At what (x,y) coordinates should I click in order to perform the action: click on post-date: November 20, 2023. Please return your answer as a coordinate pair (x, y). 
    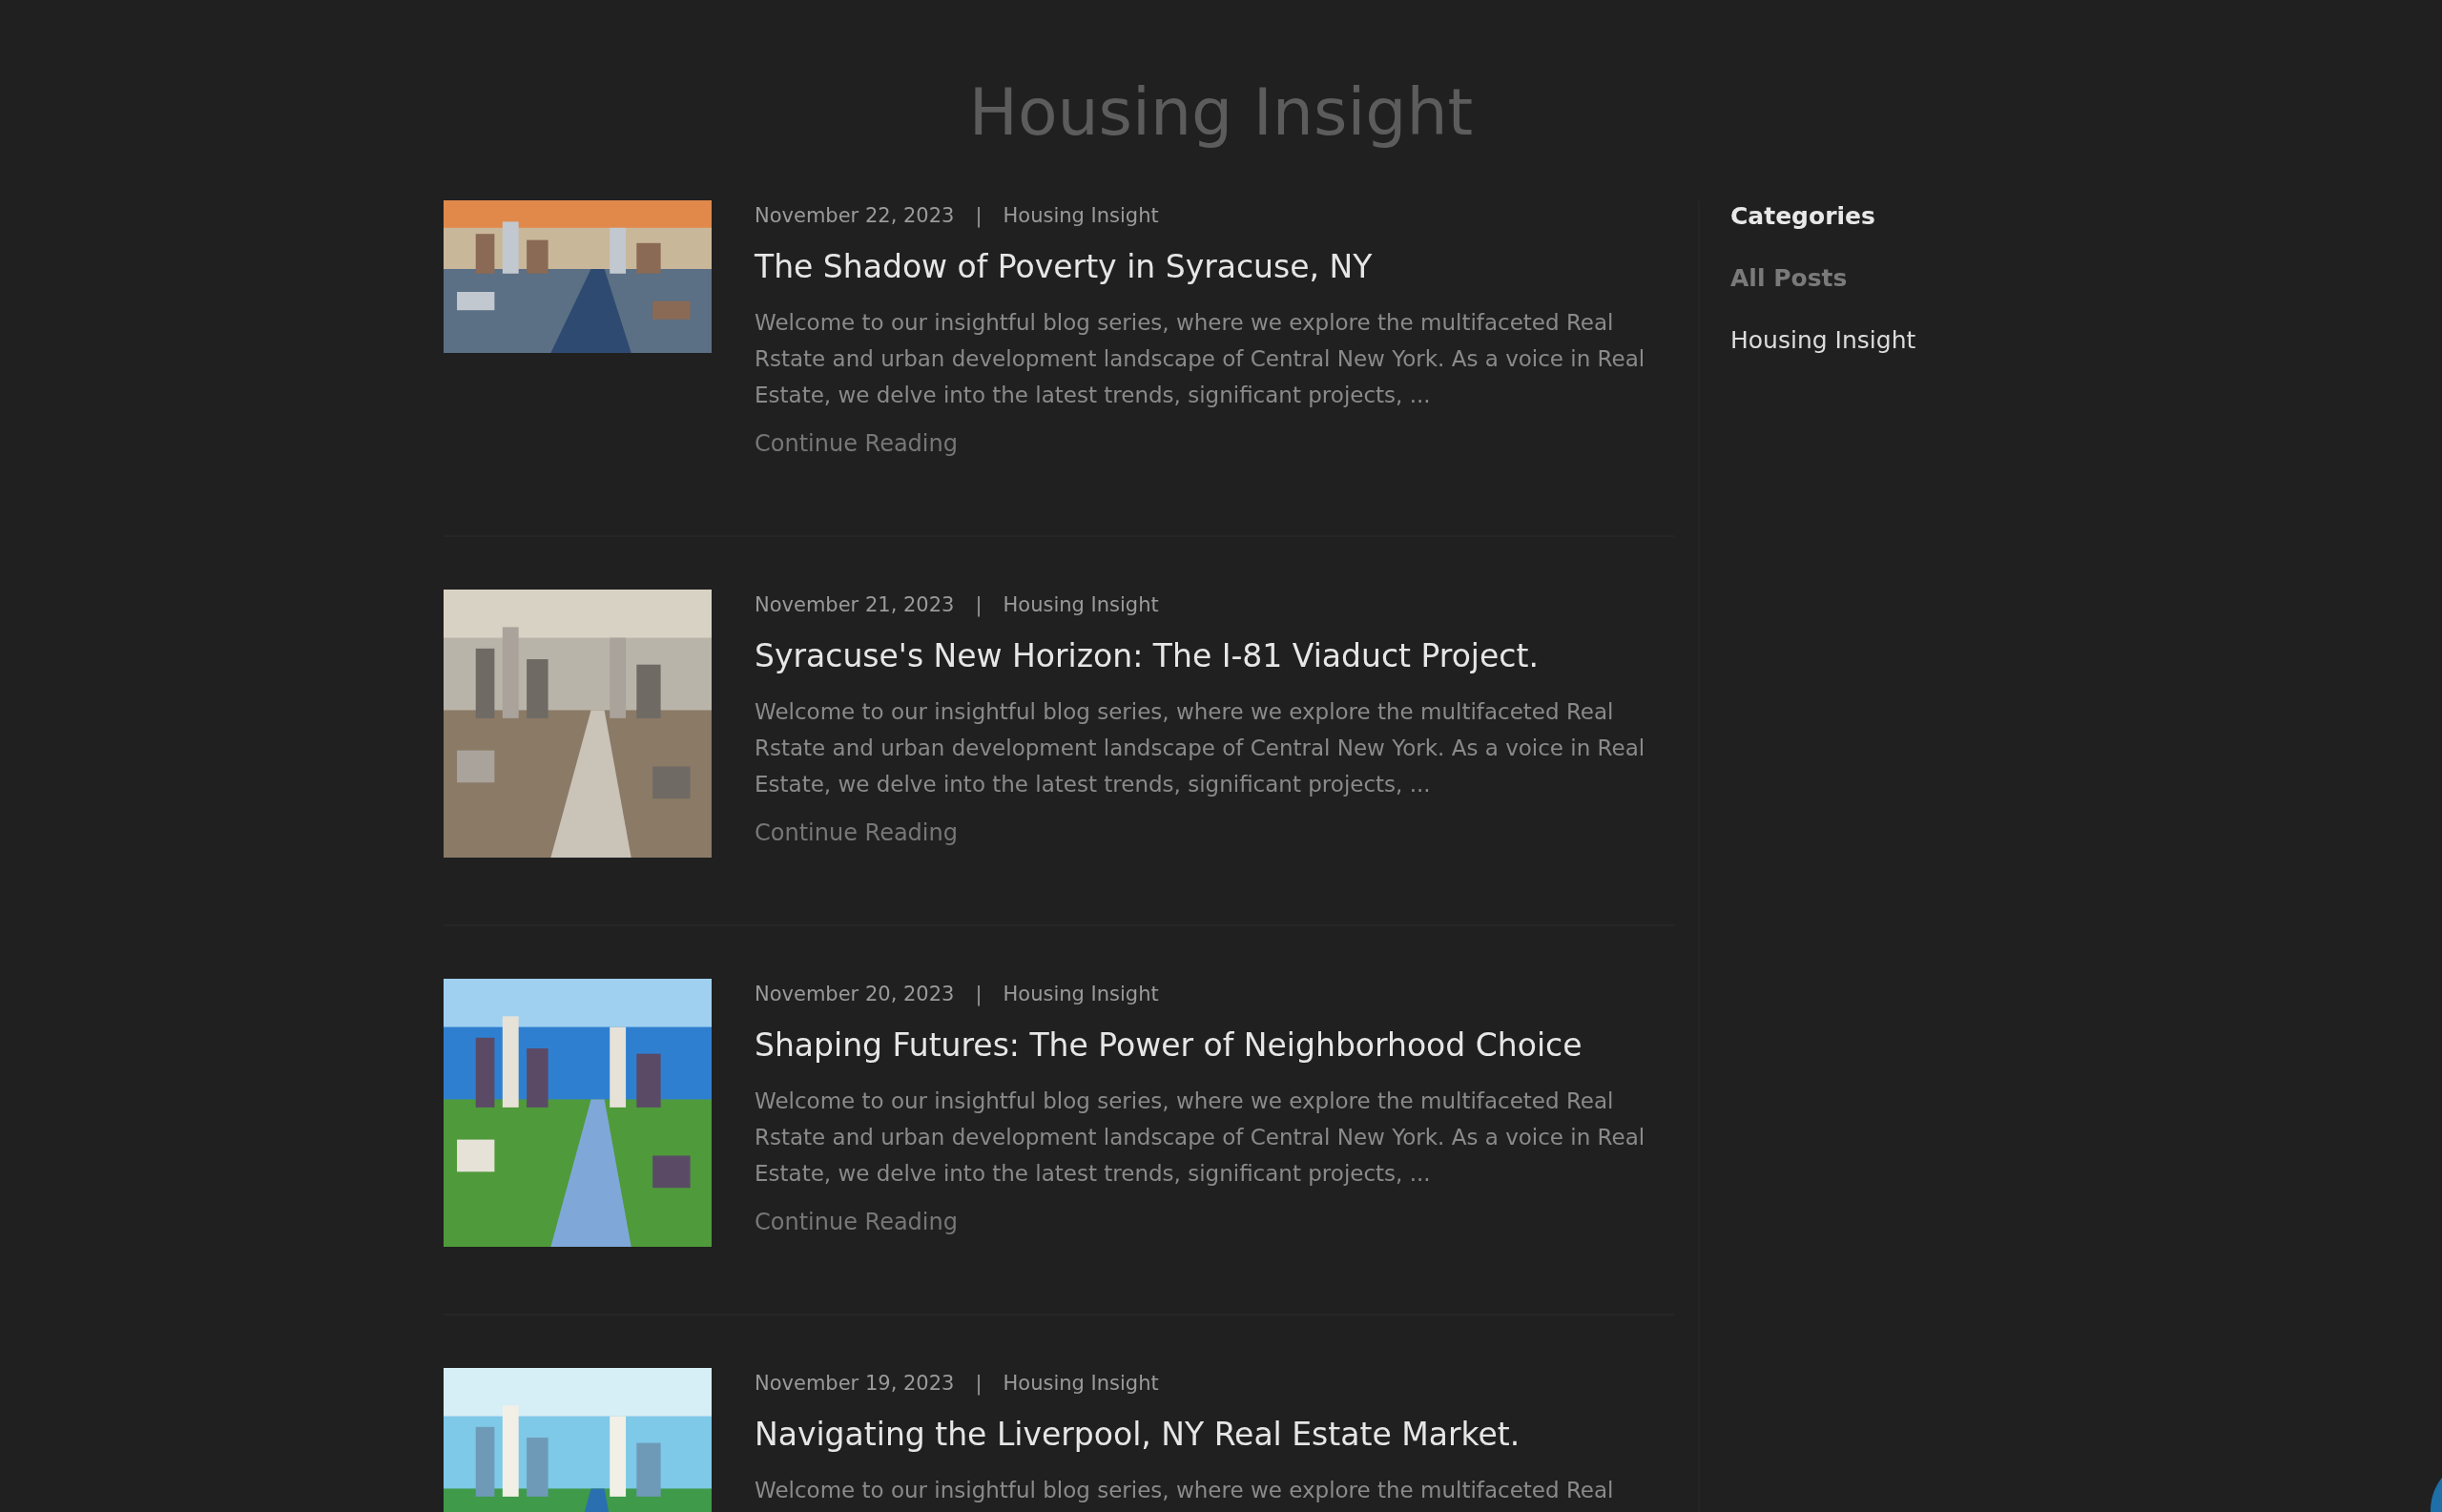
    Looking at the image, I should click on (855, 994).